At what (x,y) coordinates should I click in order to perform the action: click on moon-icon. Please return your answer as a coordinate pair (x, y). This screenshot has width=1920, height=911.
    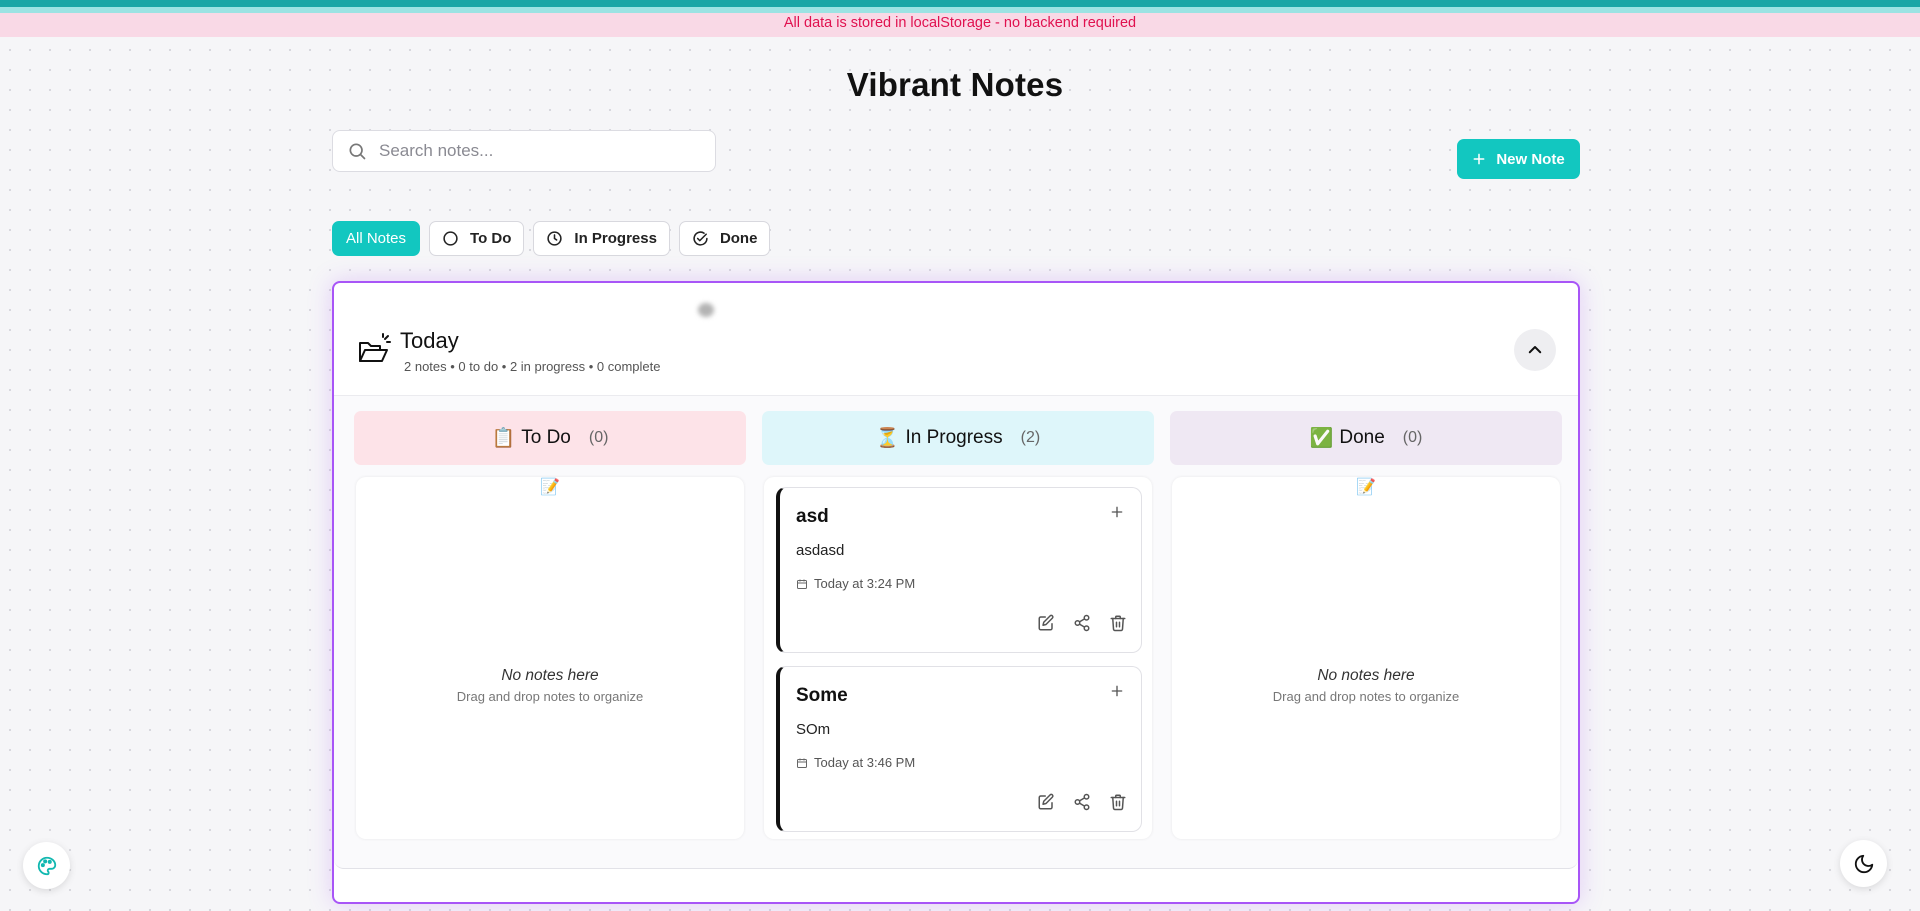
    Looking at the image, I should click on (1863, 863).